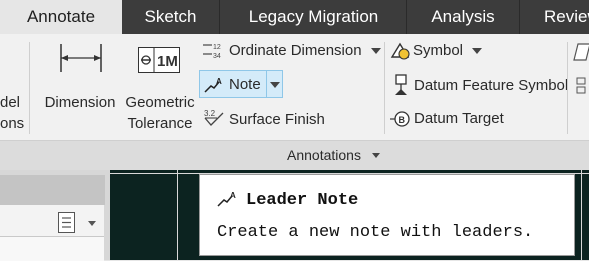  I want to click on dimension-icon, so click(81, 58).